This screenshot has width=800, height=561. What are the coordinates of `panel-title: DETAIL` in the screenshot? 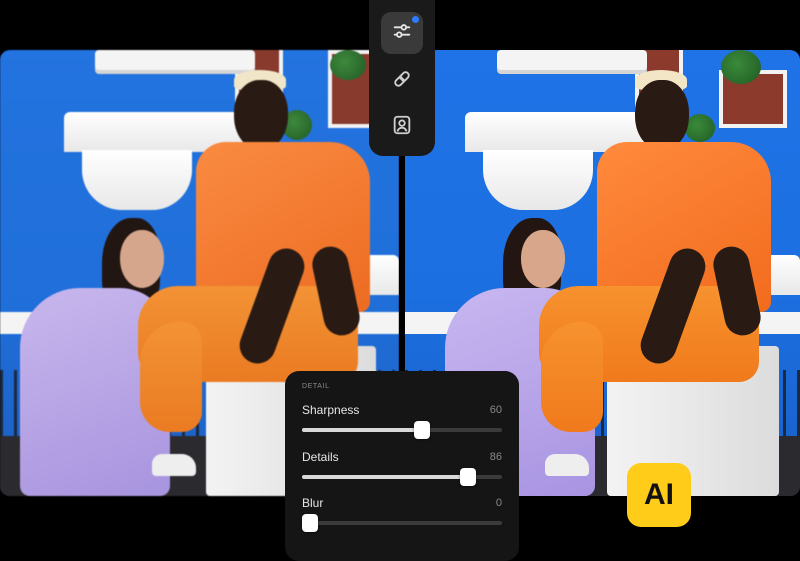 It's located at (316, 386).